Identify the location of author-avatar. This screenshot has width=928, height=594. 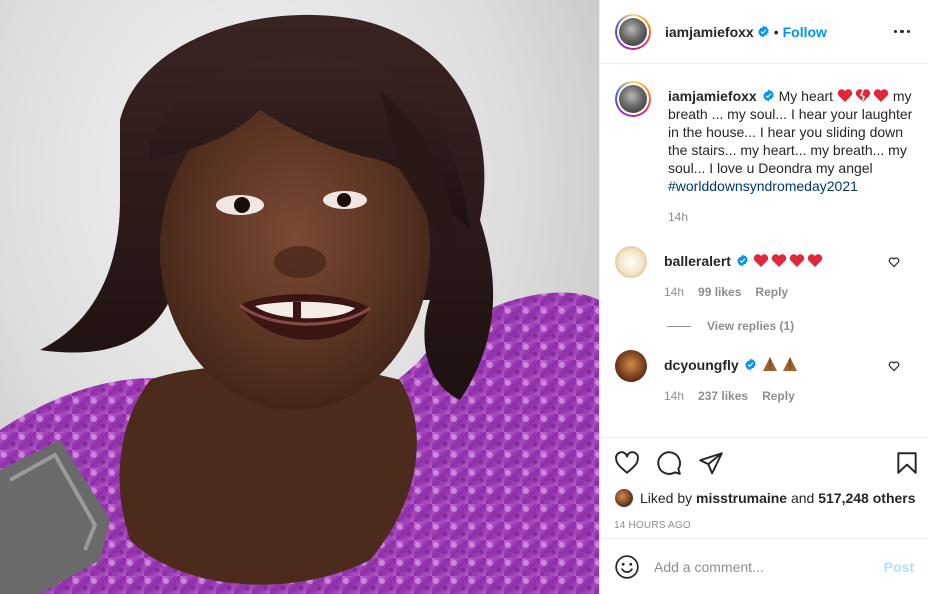
(633, 31).